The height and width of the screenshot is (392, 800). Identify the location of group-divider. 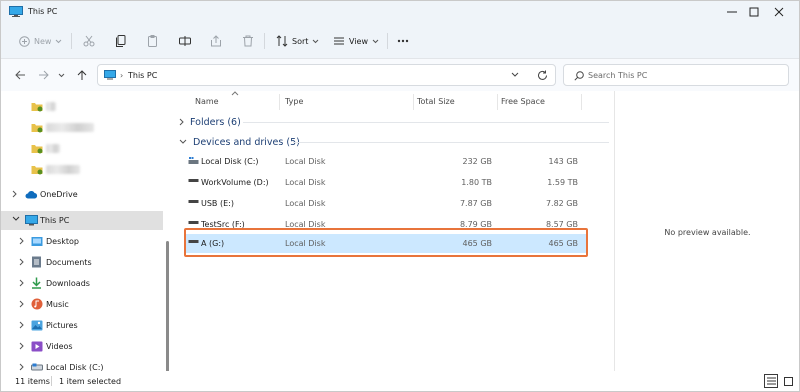
(451, 142).